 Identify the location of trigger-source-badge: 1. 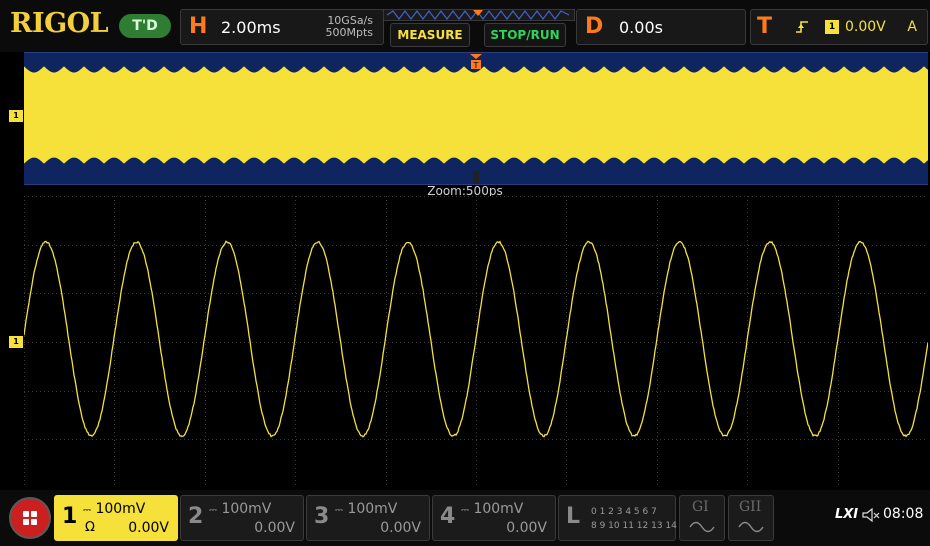
(832, 27).